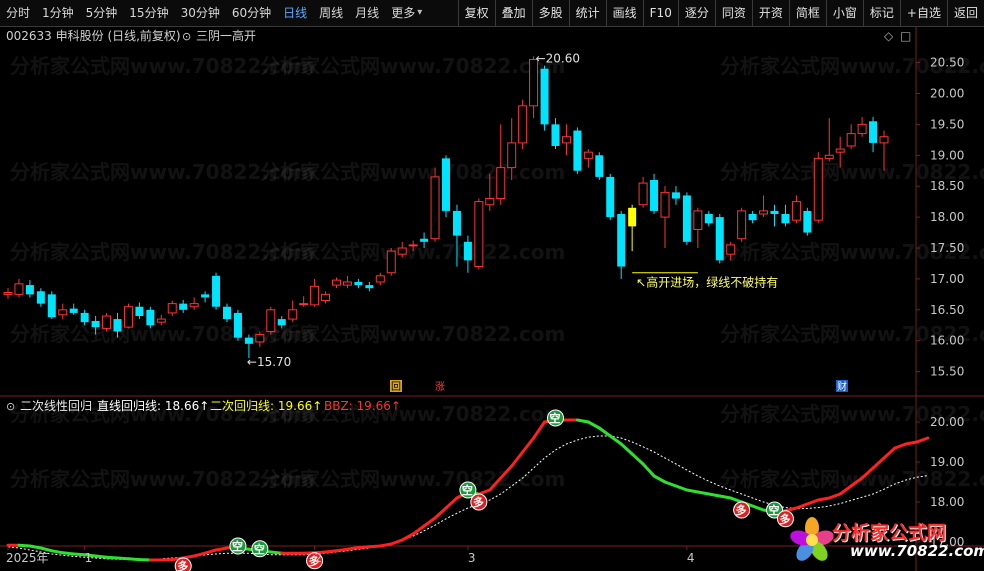 Image resolution: width=984 pixels, height=571 pixels. Describe the element at coordinates (89, 558) in the screenshot. I see `time-tick-label: 1` at that location.